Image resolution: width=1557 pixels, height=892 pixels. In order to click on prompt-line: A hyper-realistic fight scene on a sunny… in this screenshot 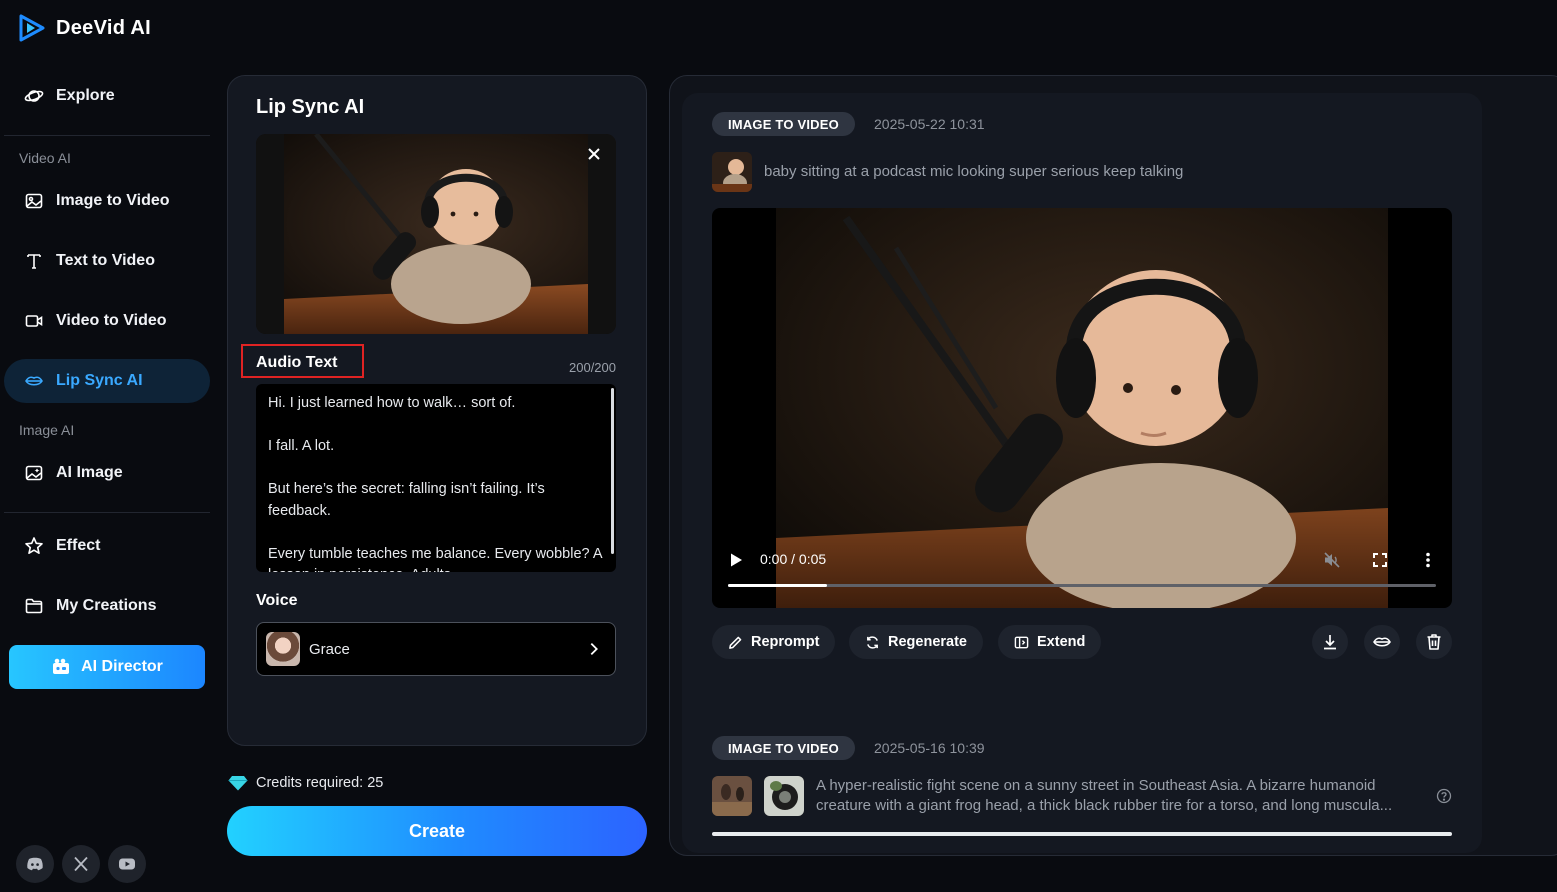, I will do `click(1096, 785)`.